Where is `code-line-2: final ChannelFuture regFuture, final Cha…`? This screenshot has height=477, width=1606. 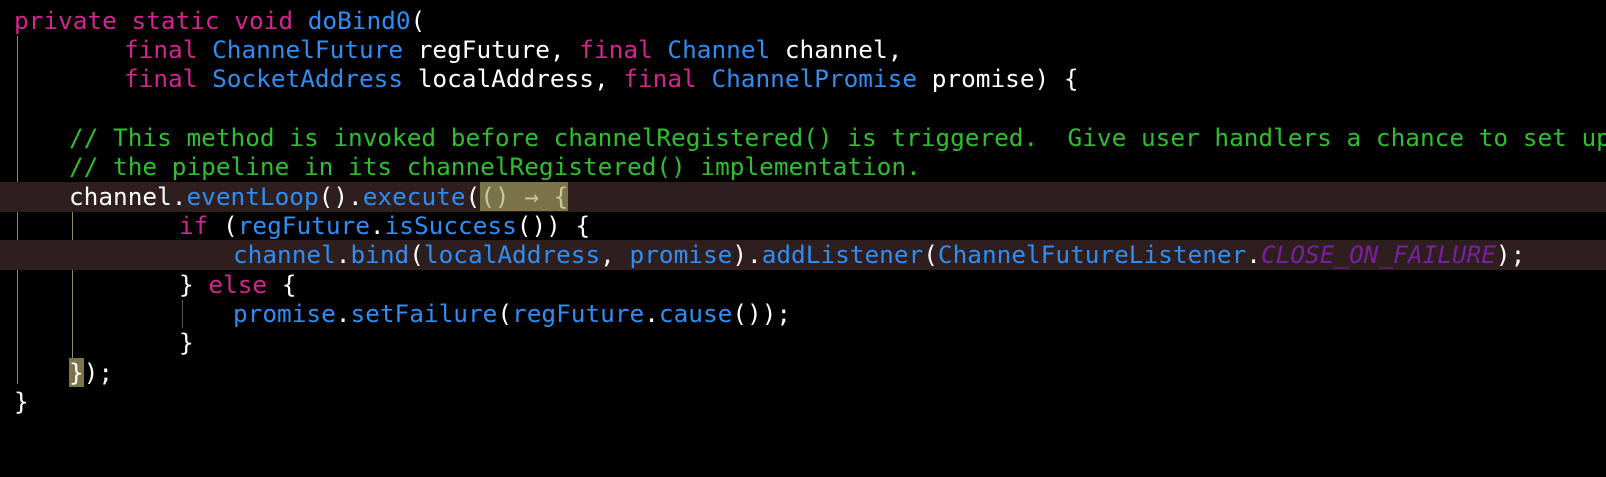 code-line-2: final ChannelFuture regFuture, final Cha… is located at coordinates (803, 50).